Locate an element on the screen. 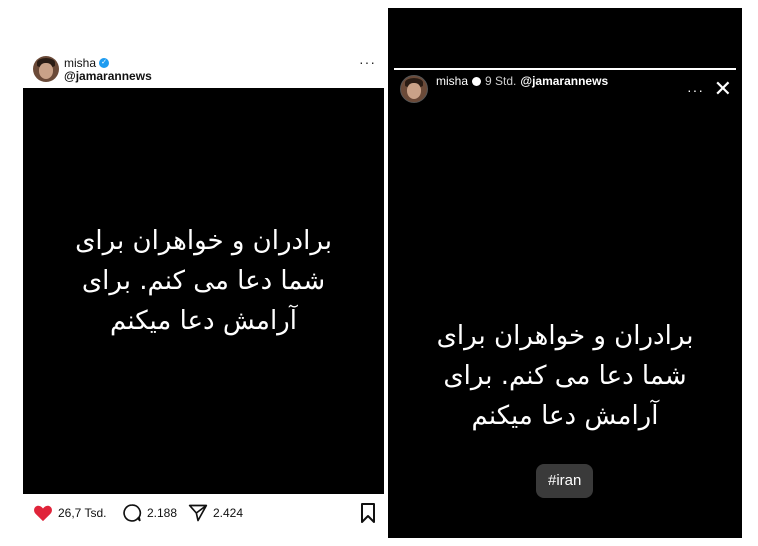 The height and width of the screenshot is (546, 758). bookmark-icon is located at coordinates (368, 513).